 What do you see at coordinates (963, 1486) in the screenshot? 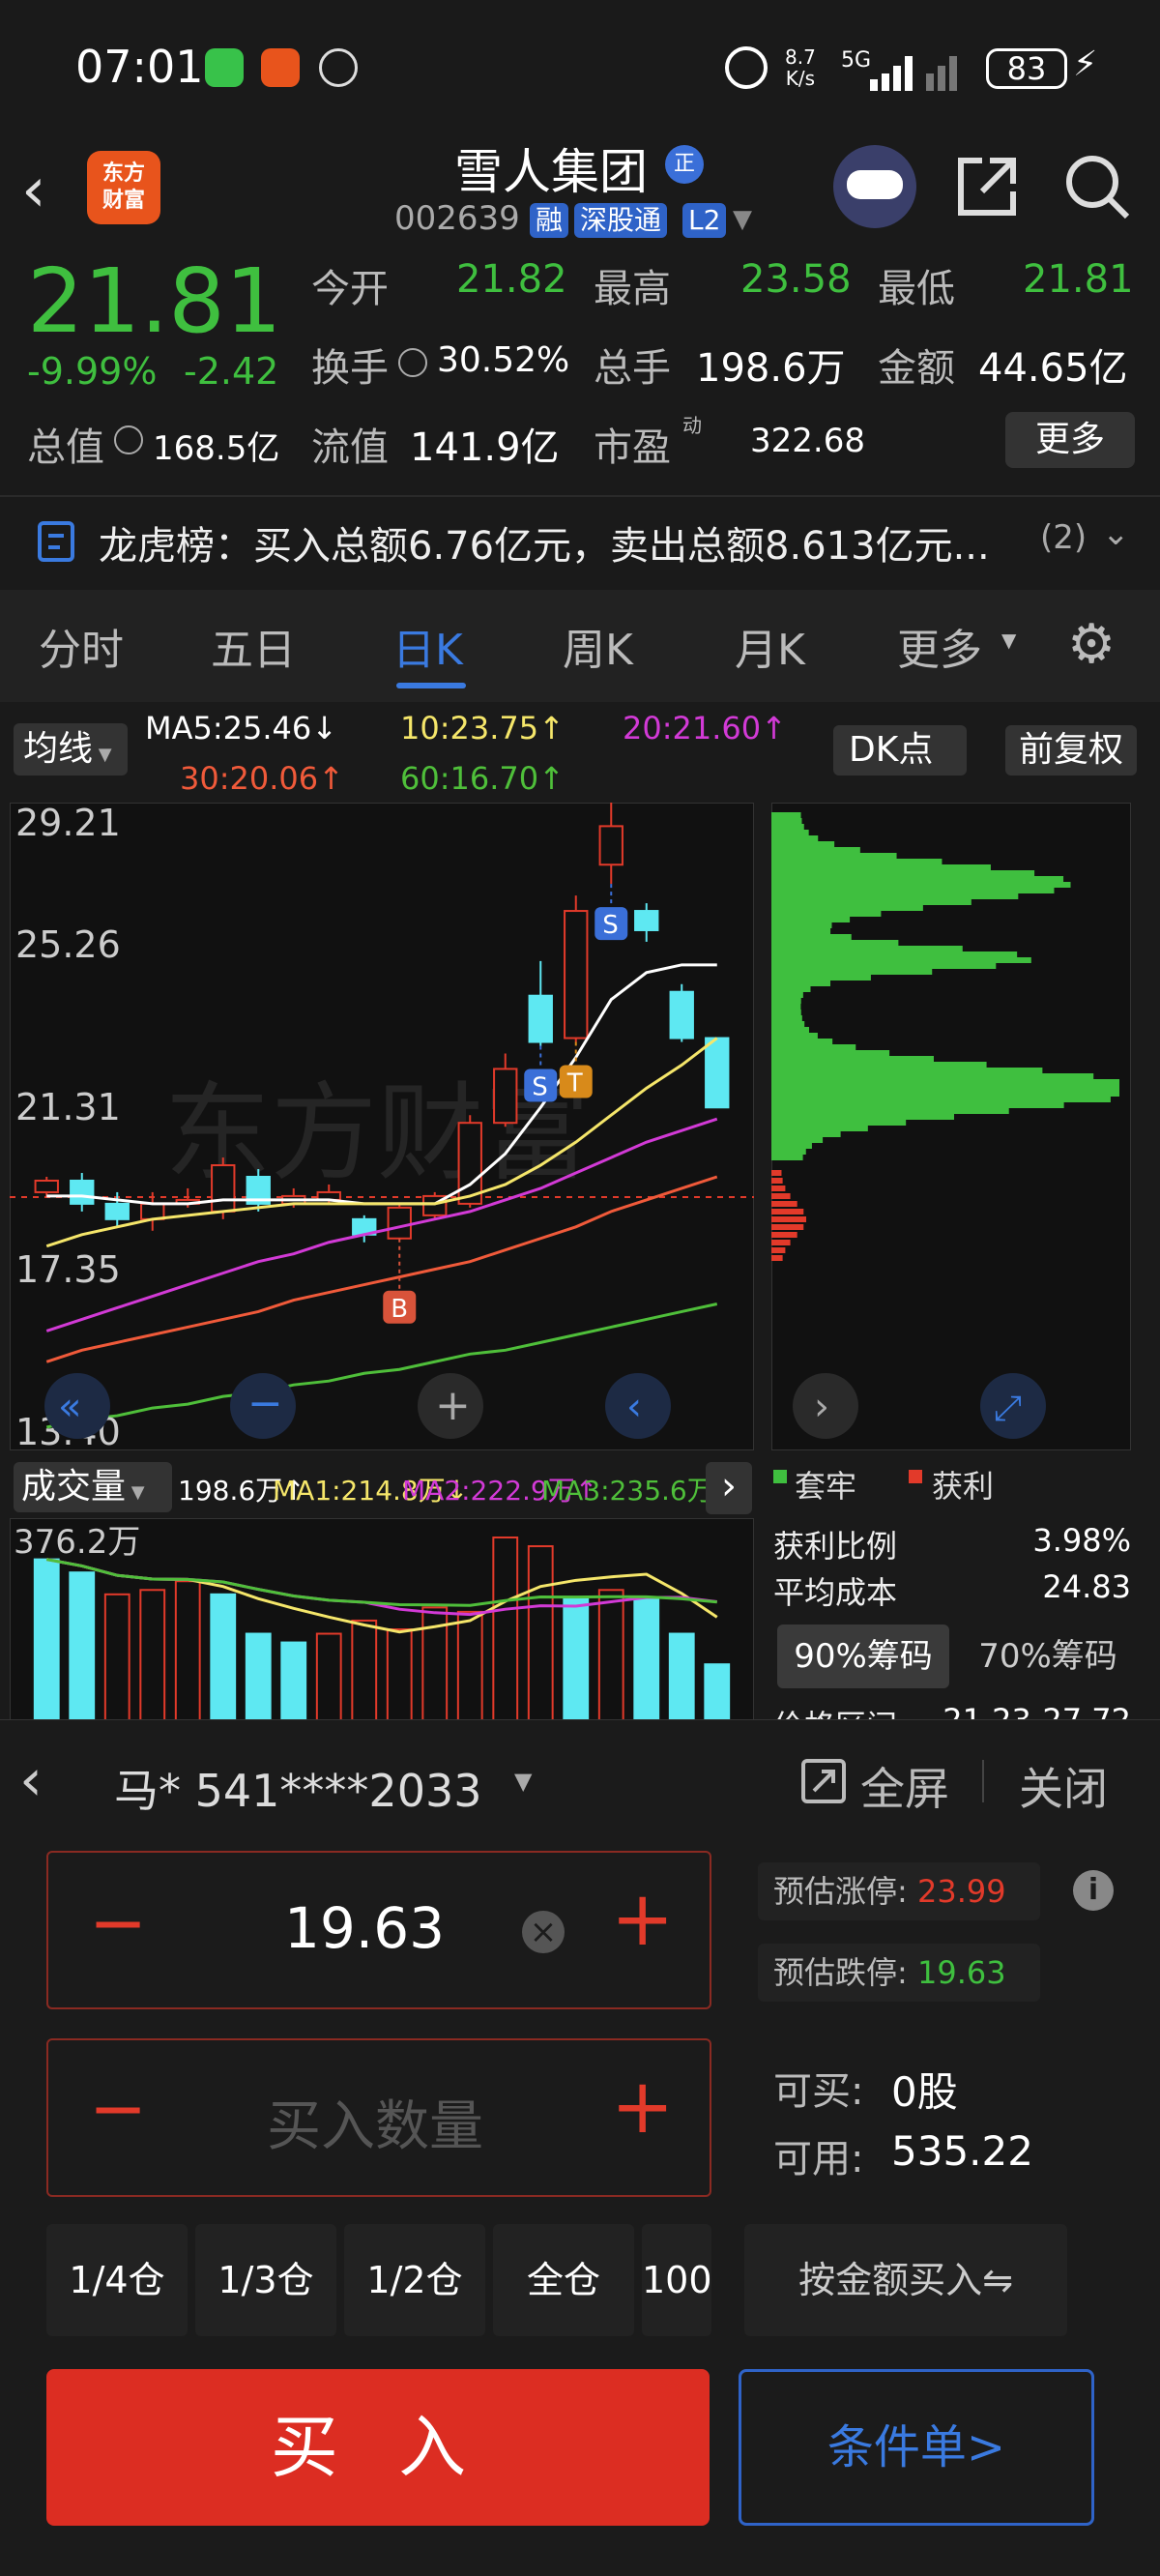
I see `legend-profit: 获利` at bounding box center [963, 1486].